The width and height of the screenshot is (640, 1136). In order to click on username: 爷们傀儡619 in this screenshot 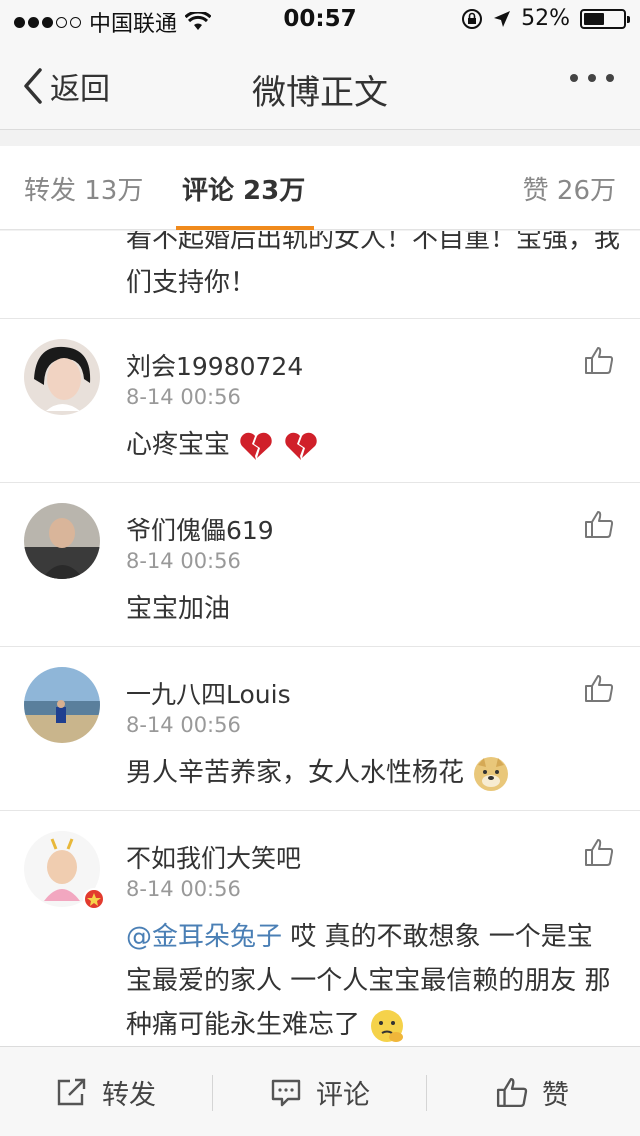, I will do `click(200, 529)`.